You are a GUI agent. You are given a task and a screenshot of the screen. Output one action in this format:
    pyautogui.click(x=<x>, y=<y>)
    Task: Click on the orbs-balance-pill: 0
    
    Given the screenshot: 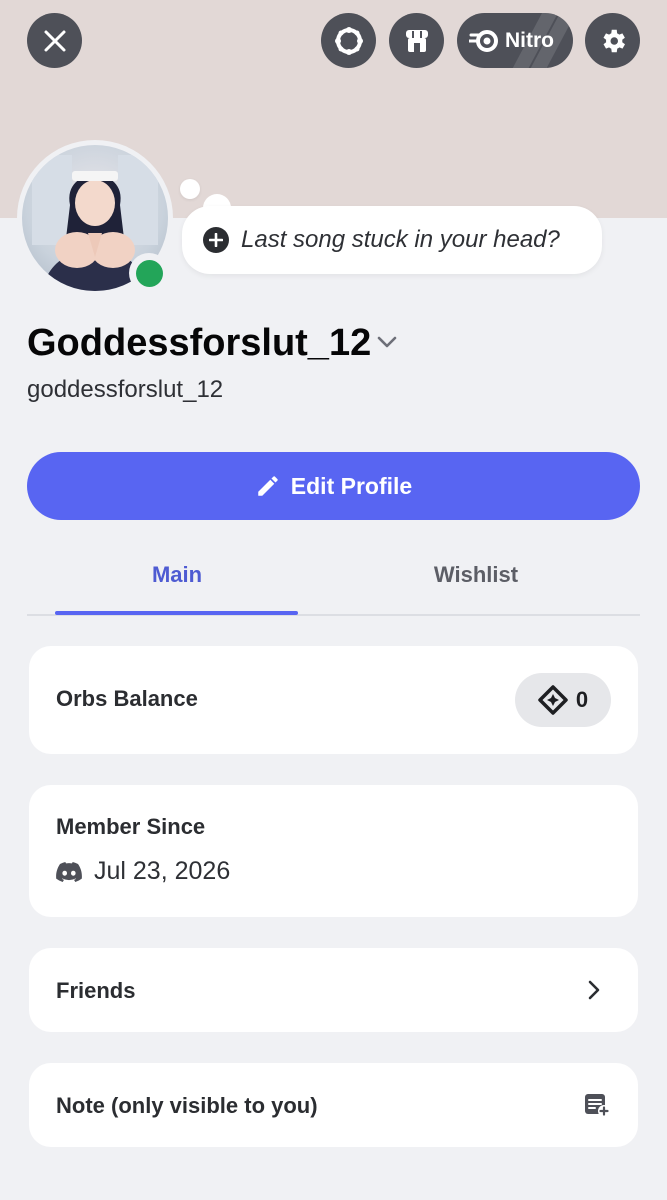 What is the action you would take?
    pyautogui.click(x=563, y=700)
    